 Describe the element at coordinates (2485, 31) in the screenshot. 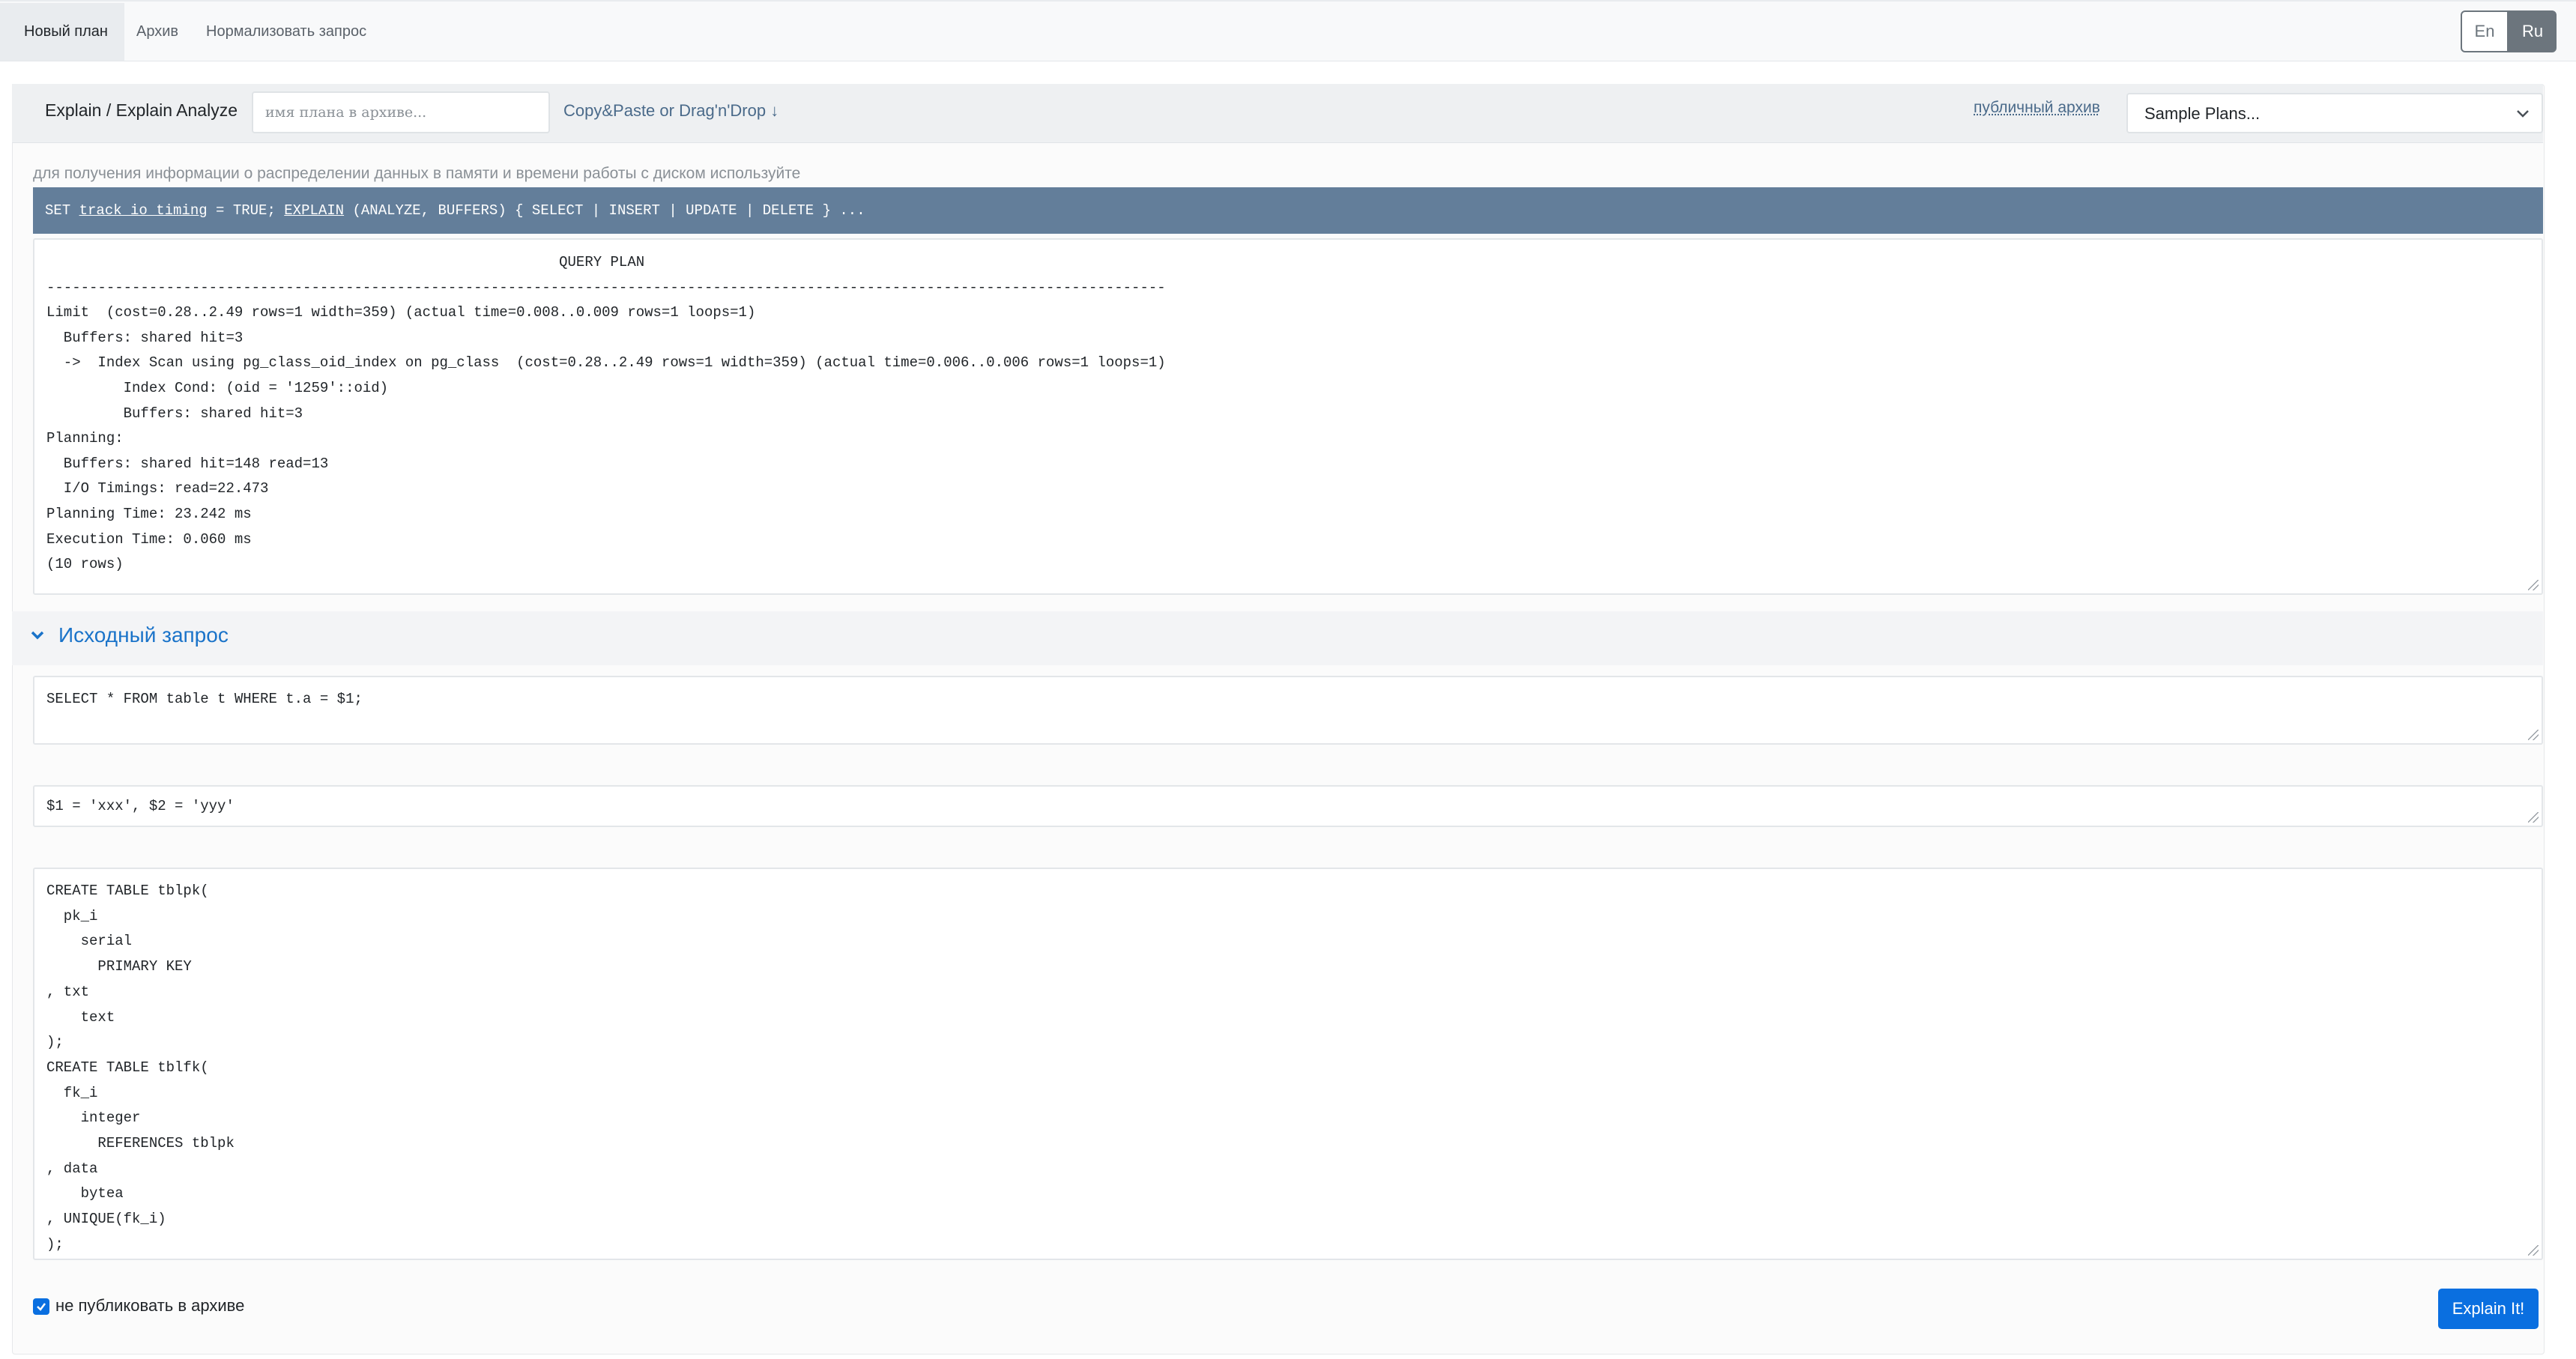

I see `lang-en-button: En` at that location.